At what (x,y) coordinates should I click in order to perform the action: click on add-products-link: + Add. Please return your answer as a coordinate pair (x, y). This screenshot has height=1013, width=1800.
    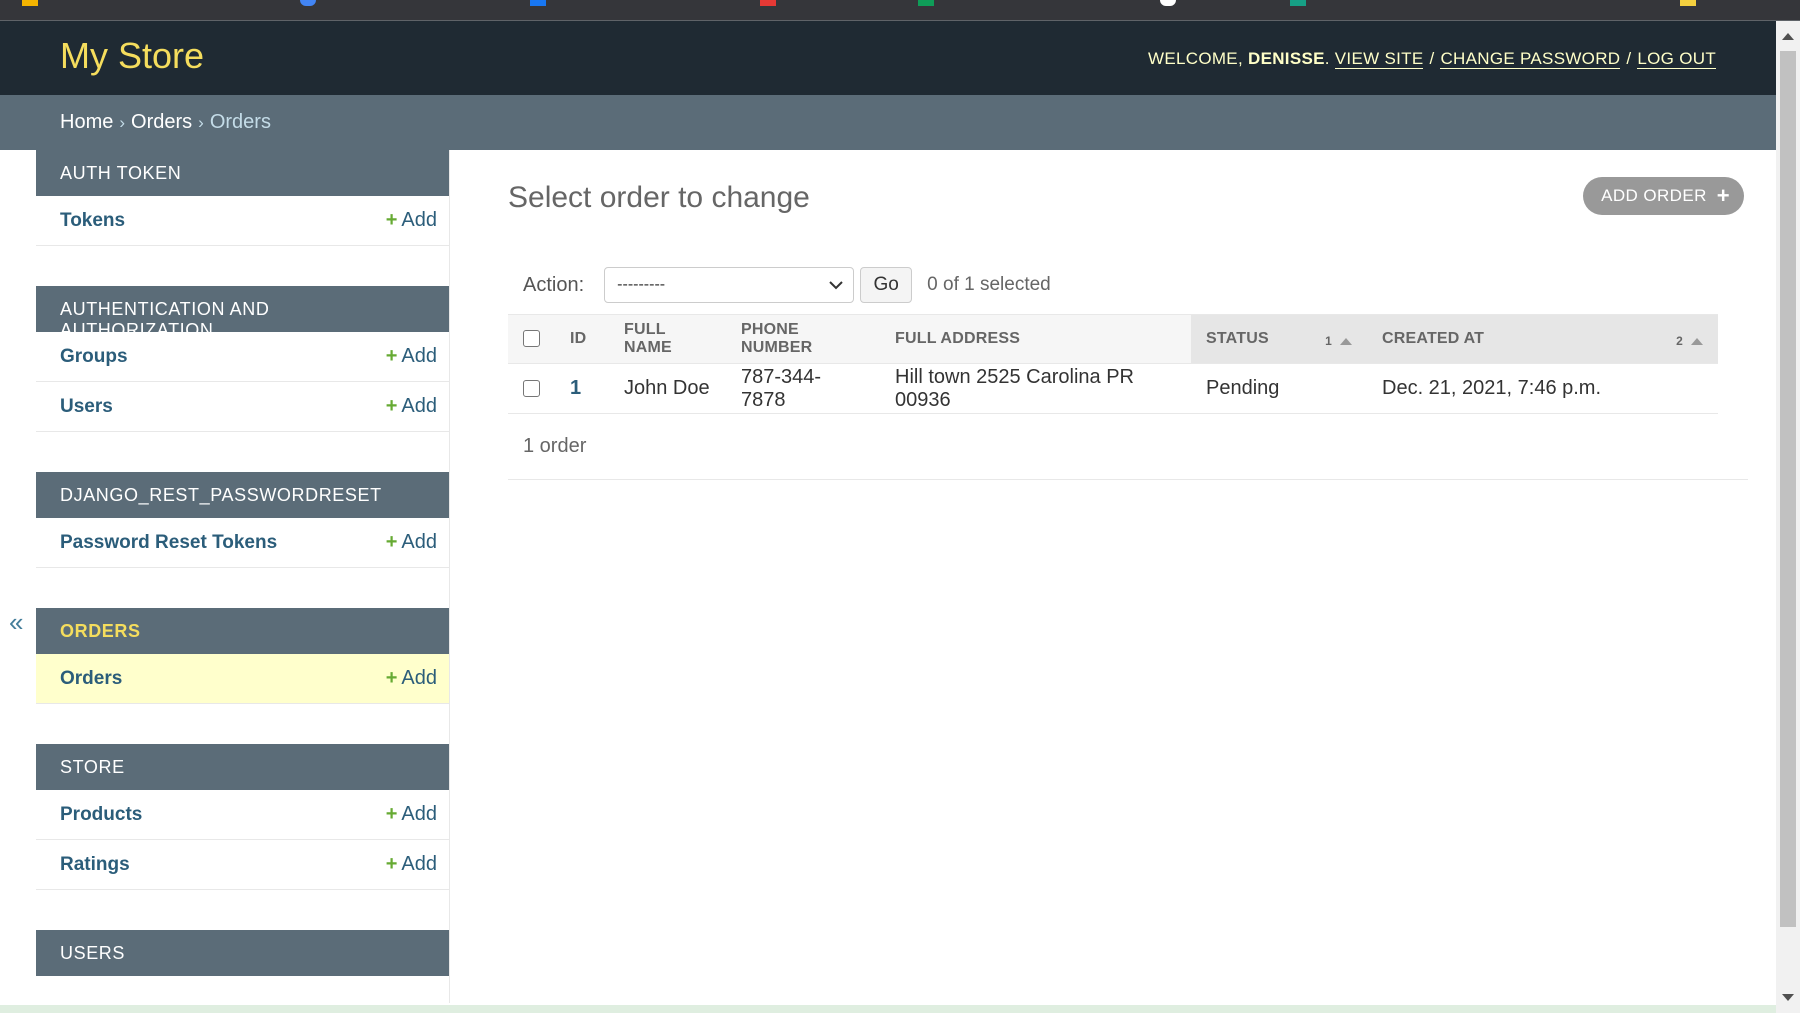
    Looking at the image, I should click on (411, 814).